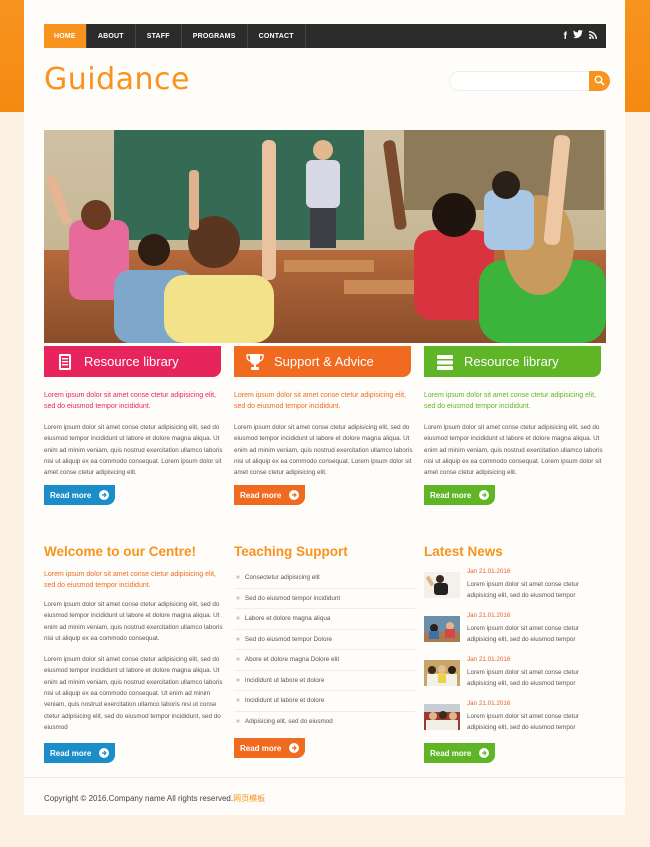  What do you see at coordinates (519, 81) in the screenshot?
I see `search-input` at bounding box center [519, 81].